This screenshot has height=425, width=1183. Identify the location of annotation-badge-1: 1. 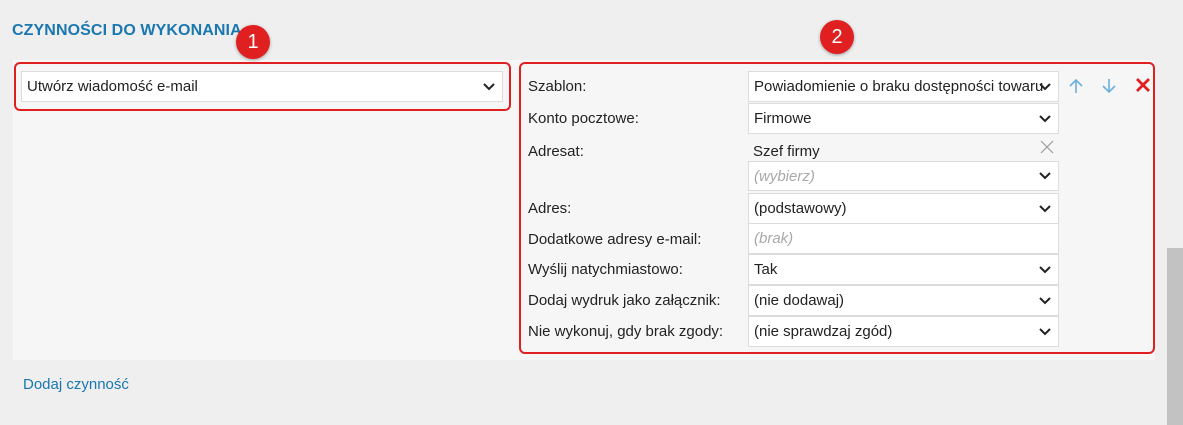
(253, 42).